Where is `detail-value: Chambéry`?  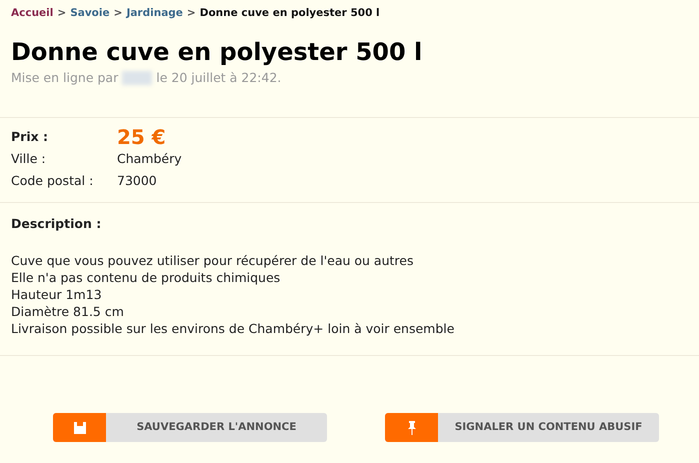
detail-value: Chambéry is located at coordinates (149, 159).